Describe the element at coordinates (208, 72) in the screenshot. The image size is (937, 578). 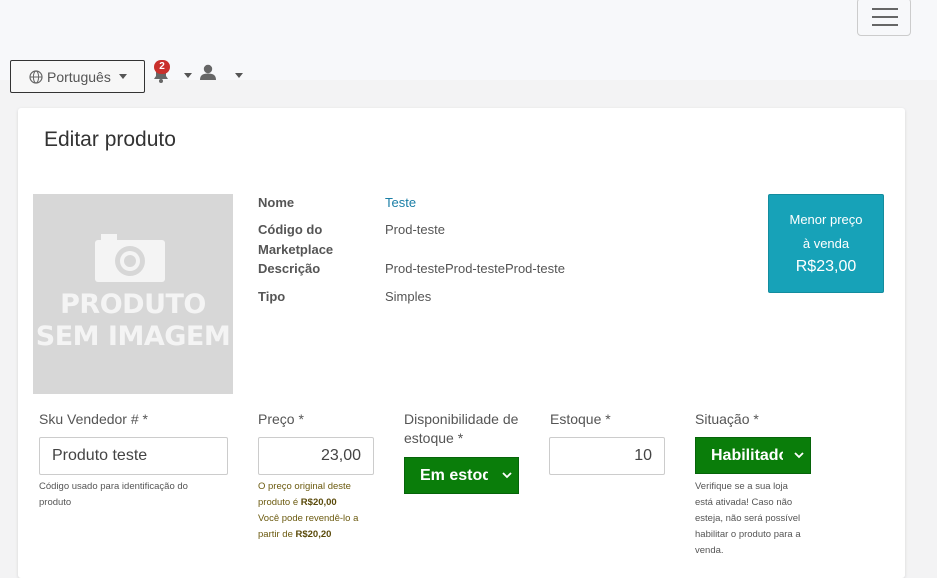
I see `user-icon` at that location.